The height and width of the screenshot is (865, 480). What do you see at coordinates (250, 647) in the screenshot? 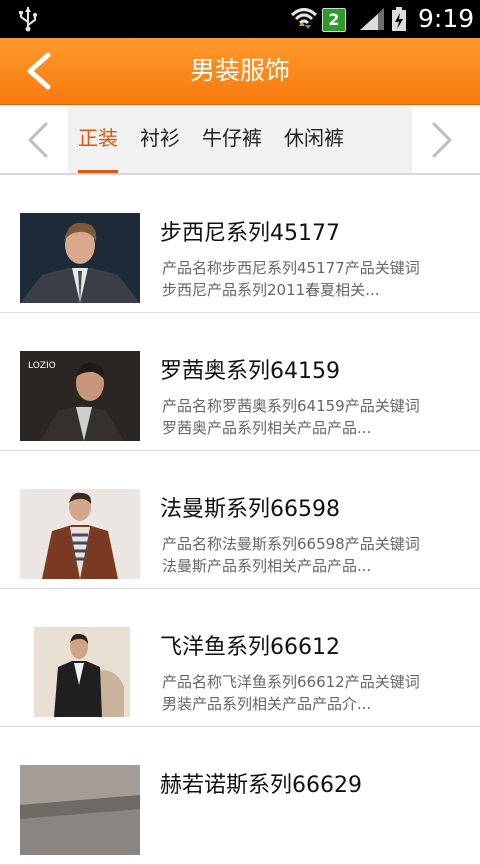
I see `product-name: 飞洋鱼系列66612` at bounding box center [250, 647].